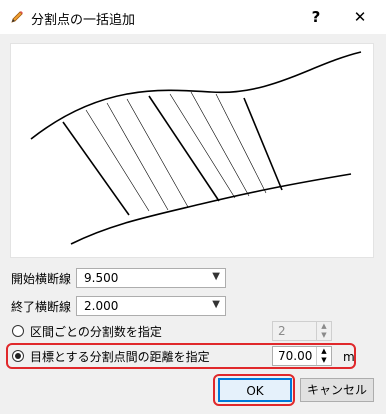 This screenshot has width=386, height=414. Describe the element at coordinates (295, 356) in the screenshot. I see `distance-value: 70.00` at that location.